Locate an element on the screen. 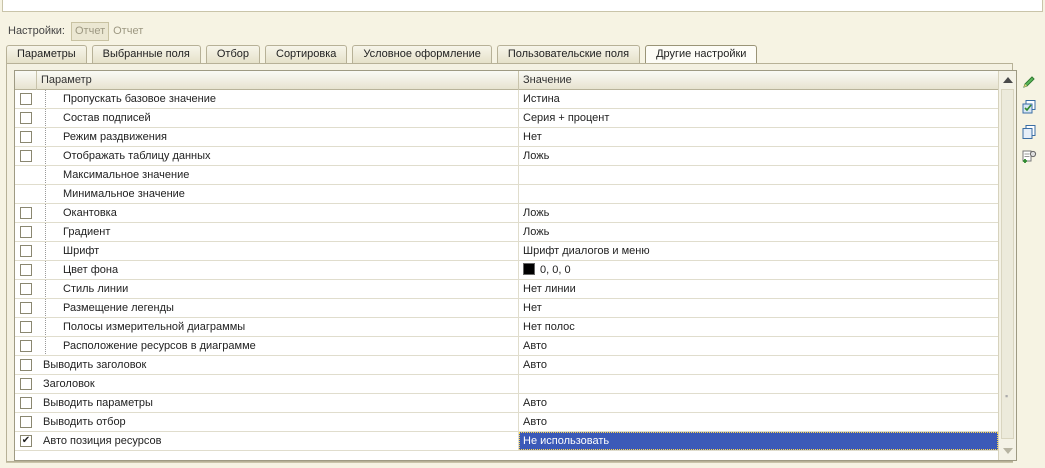 The image size is (1045, 468). table-row: Пропускать базовое значение Истина is located at coordinates (515, 99).